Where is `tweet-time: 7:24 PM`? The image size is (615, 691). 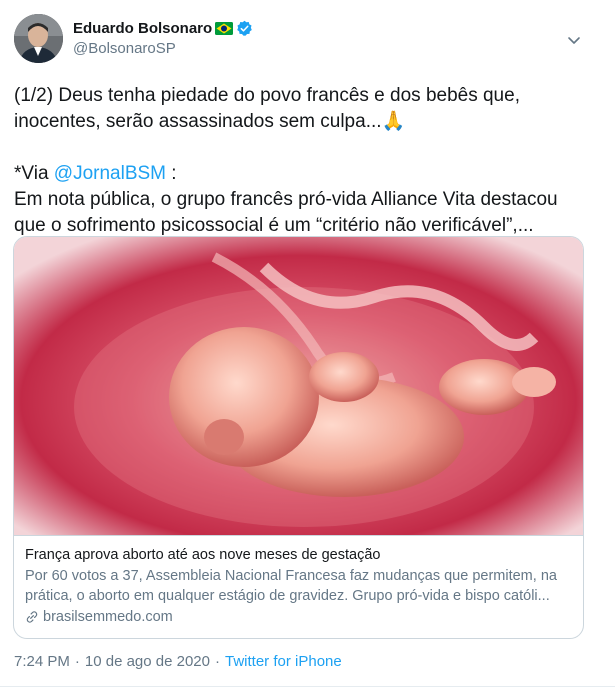
tweet-time: 7:24 PM is located at coordinates (42, 661).